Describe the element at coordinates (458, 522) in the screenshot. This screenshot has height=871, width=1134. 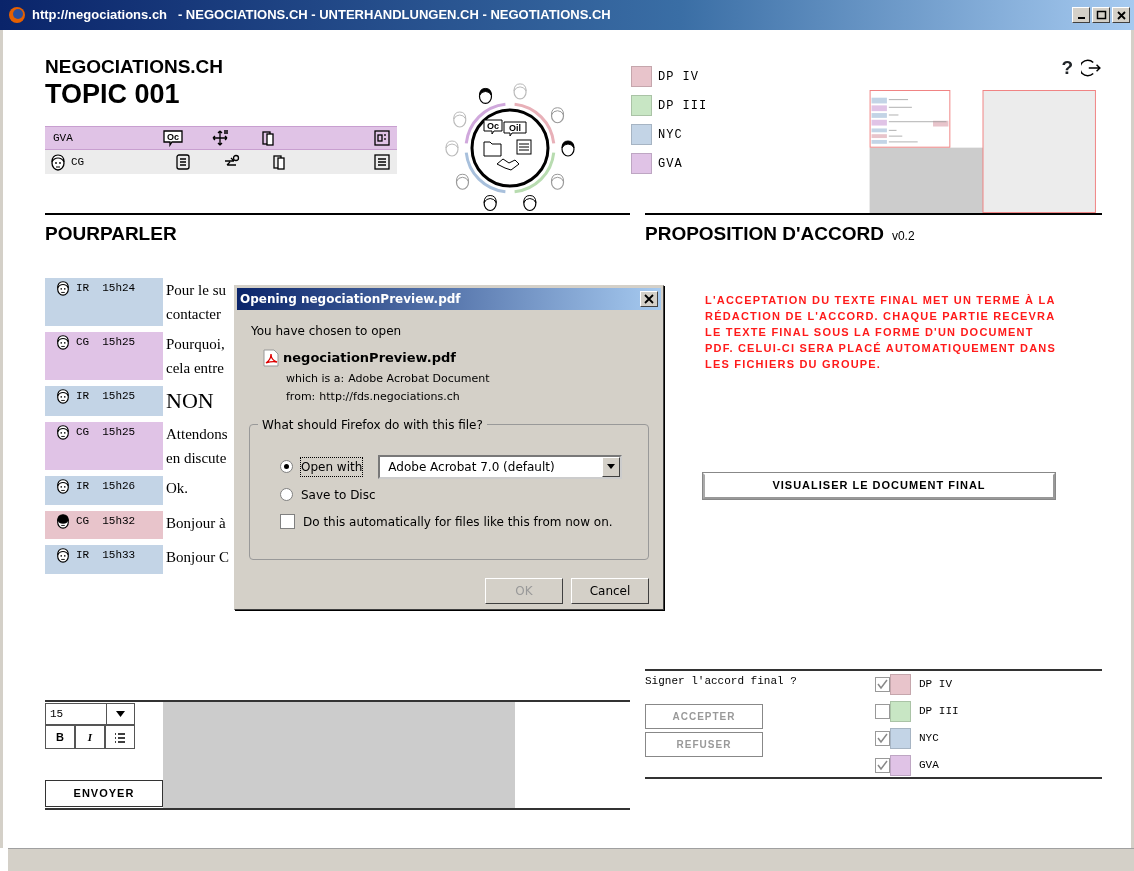
I see `auto-label: Do this automatically for files like this from now on.` at that location.